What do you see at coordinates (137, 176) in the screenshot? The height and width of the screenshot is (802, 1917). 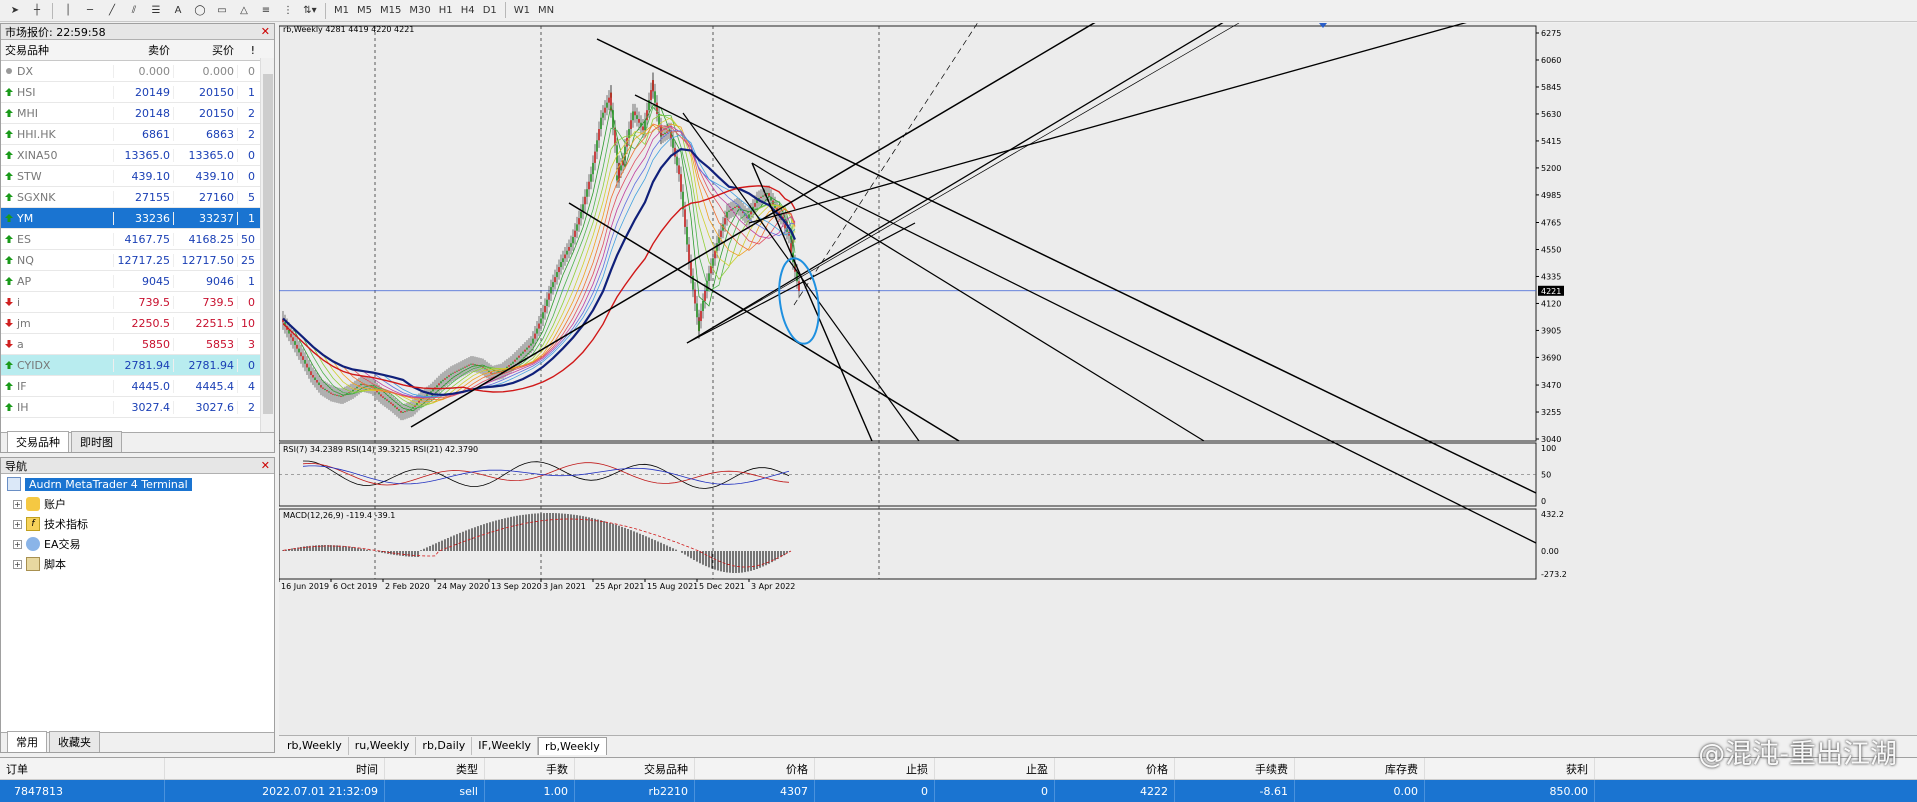 I see `market-row-stw: STW 439.10 439.10 0` at bounding box center [137, 176].